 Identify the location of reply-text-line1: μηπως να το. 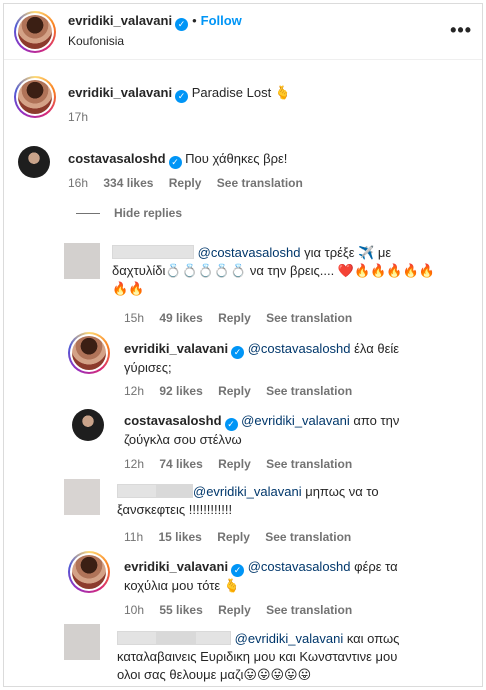
(342, 491).